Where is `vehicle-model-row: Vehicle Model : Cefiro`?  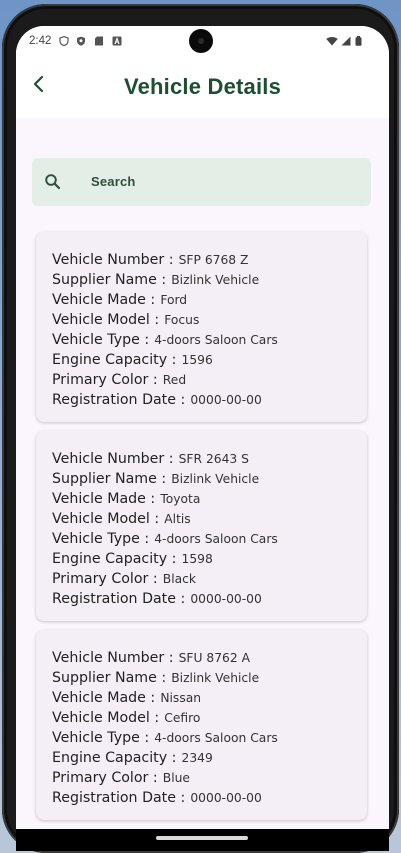 vehicle-model-row: Vehicle Model : Cefiro is located at coordinates (126, 716).